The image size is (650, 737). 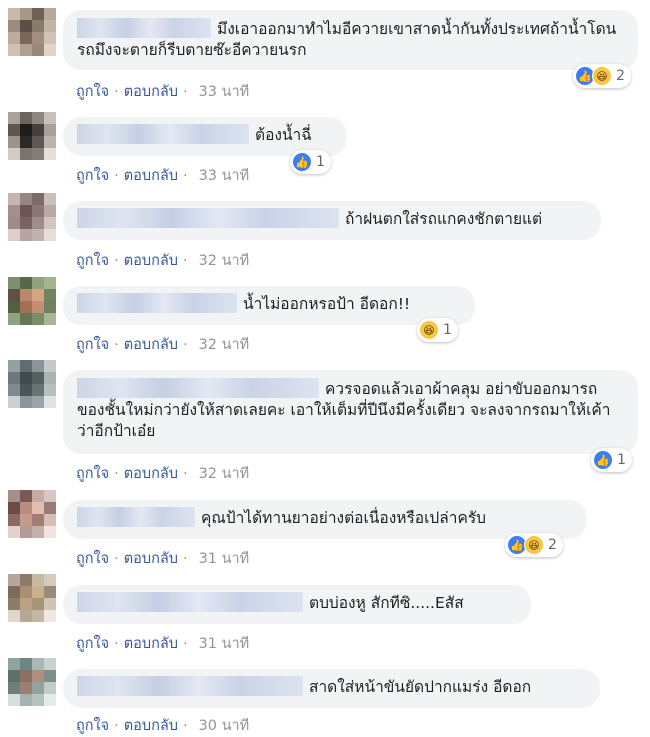 What do you see at coordinates (447, 330) in the screenshot?
I see `reaction-count: 1` at bounding box center [447, 330].